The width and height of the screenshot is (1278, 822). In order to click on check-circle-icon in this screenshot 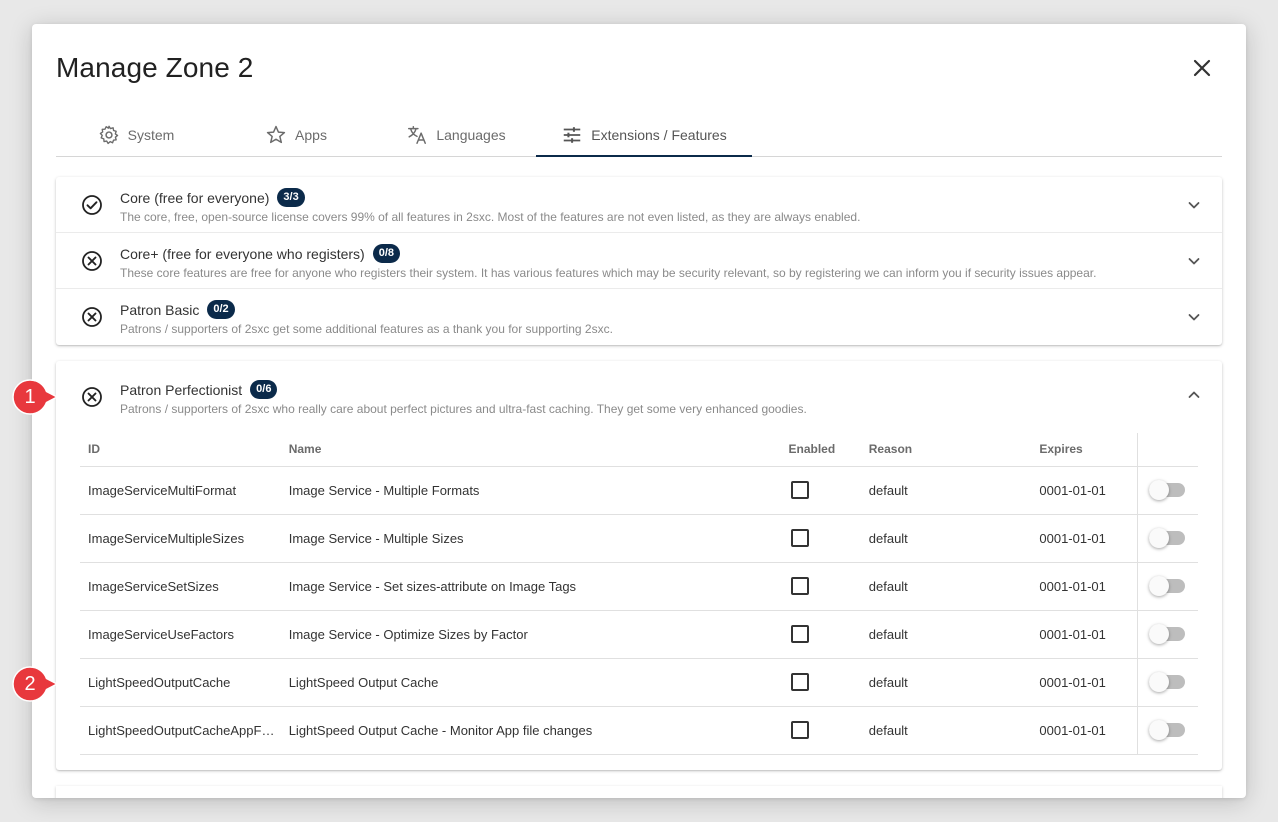, I will do `click(92, 205)`.